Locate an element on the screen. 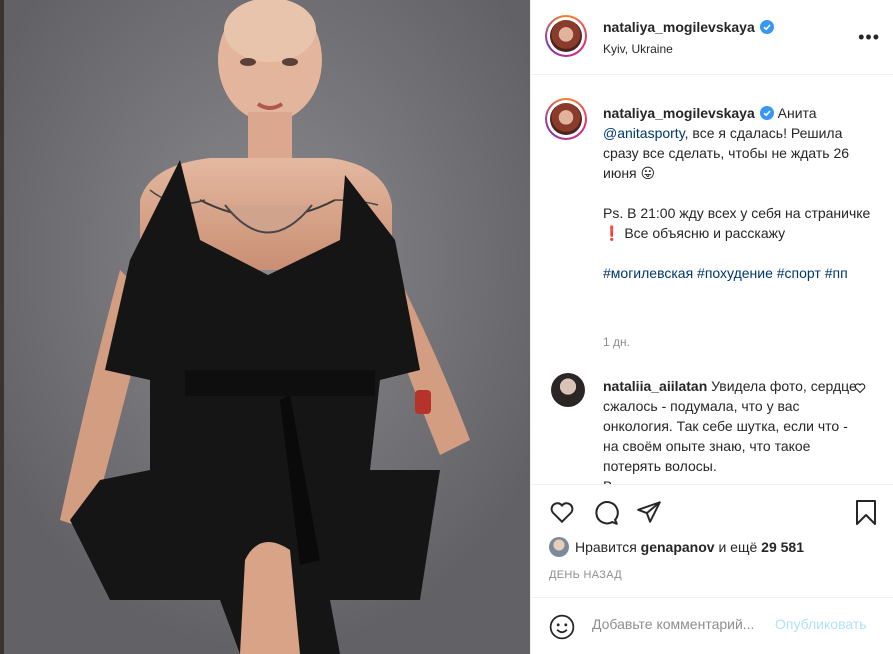 The image size is (893, 654). likes-summary: Нравится genapanov и ещё 29 581 is located at coordinates (676, 547).